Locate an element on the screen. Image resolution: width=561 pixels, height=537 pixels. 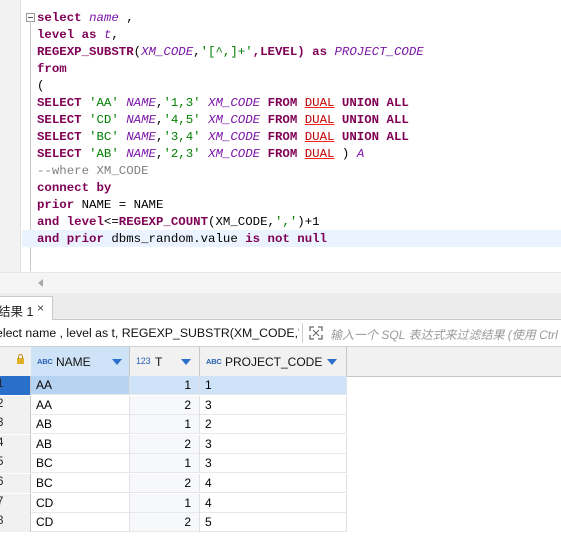
code-line: prior NAME = NAME is located at coordinates (230, 205).